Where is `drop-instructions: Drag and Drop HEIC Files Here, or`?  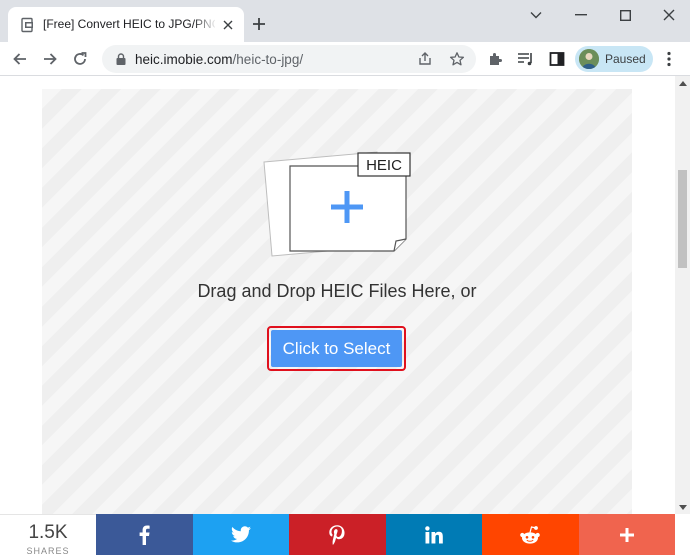
drop-instructions: Drag and Drop HEIC Files Here, or is located at coordinates (337, 291).